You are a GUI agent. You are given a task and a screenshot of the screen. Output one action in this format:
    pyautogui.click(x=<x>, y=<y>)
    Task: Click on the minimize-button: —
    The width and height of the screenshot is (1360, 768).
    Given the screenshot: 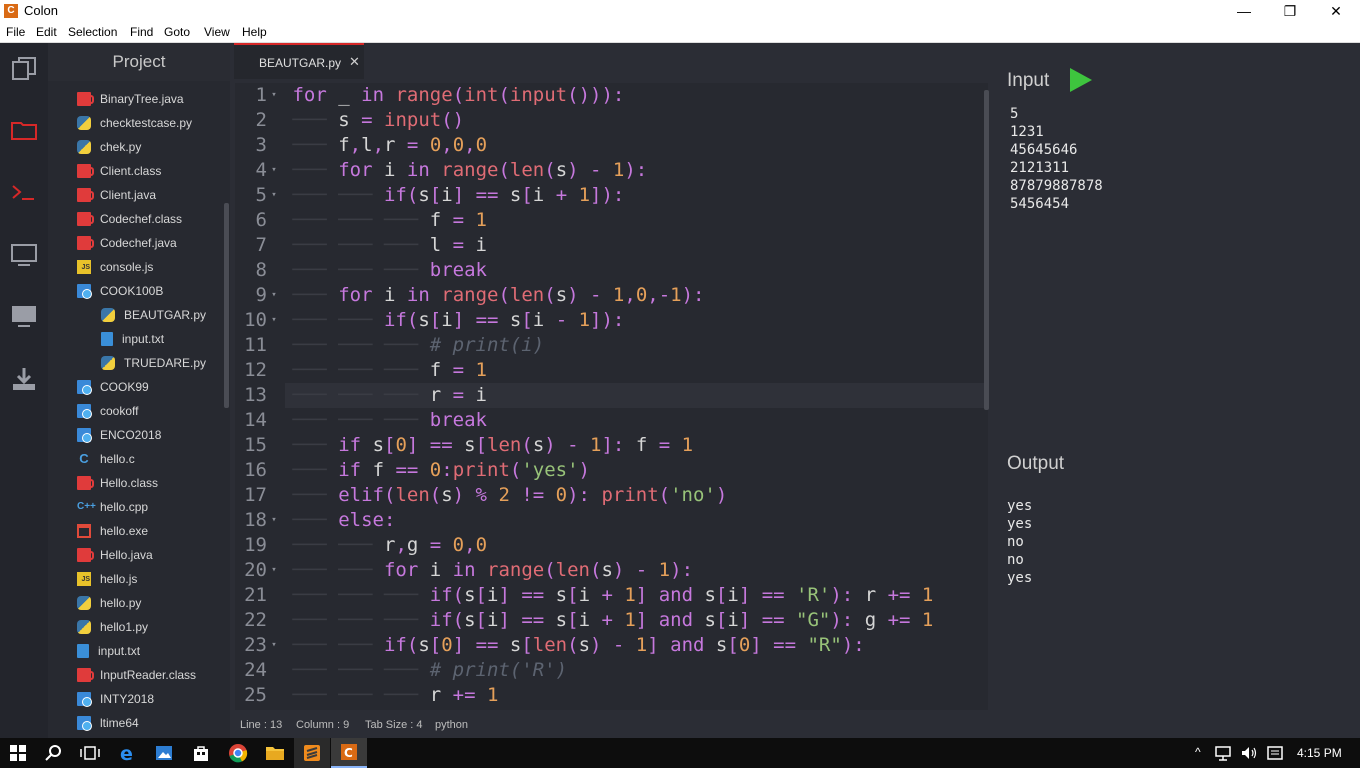 What is the action you would take?
    pyautogui.click(x=1244, y=11)
    